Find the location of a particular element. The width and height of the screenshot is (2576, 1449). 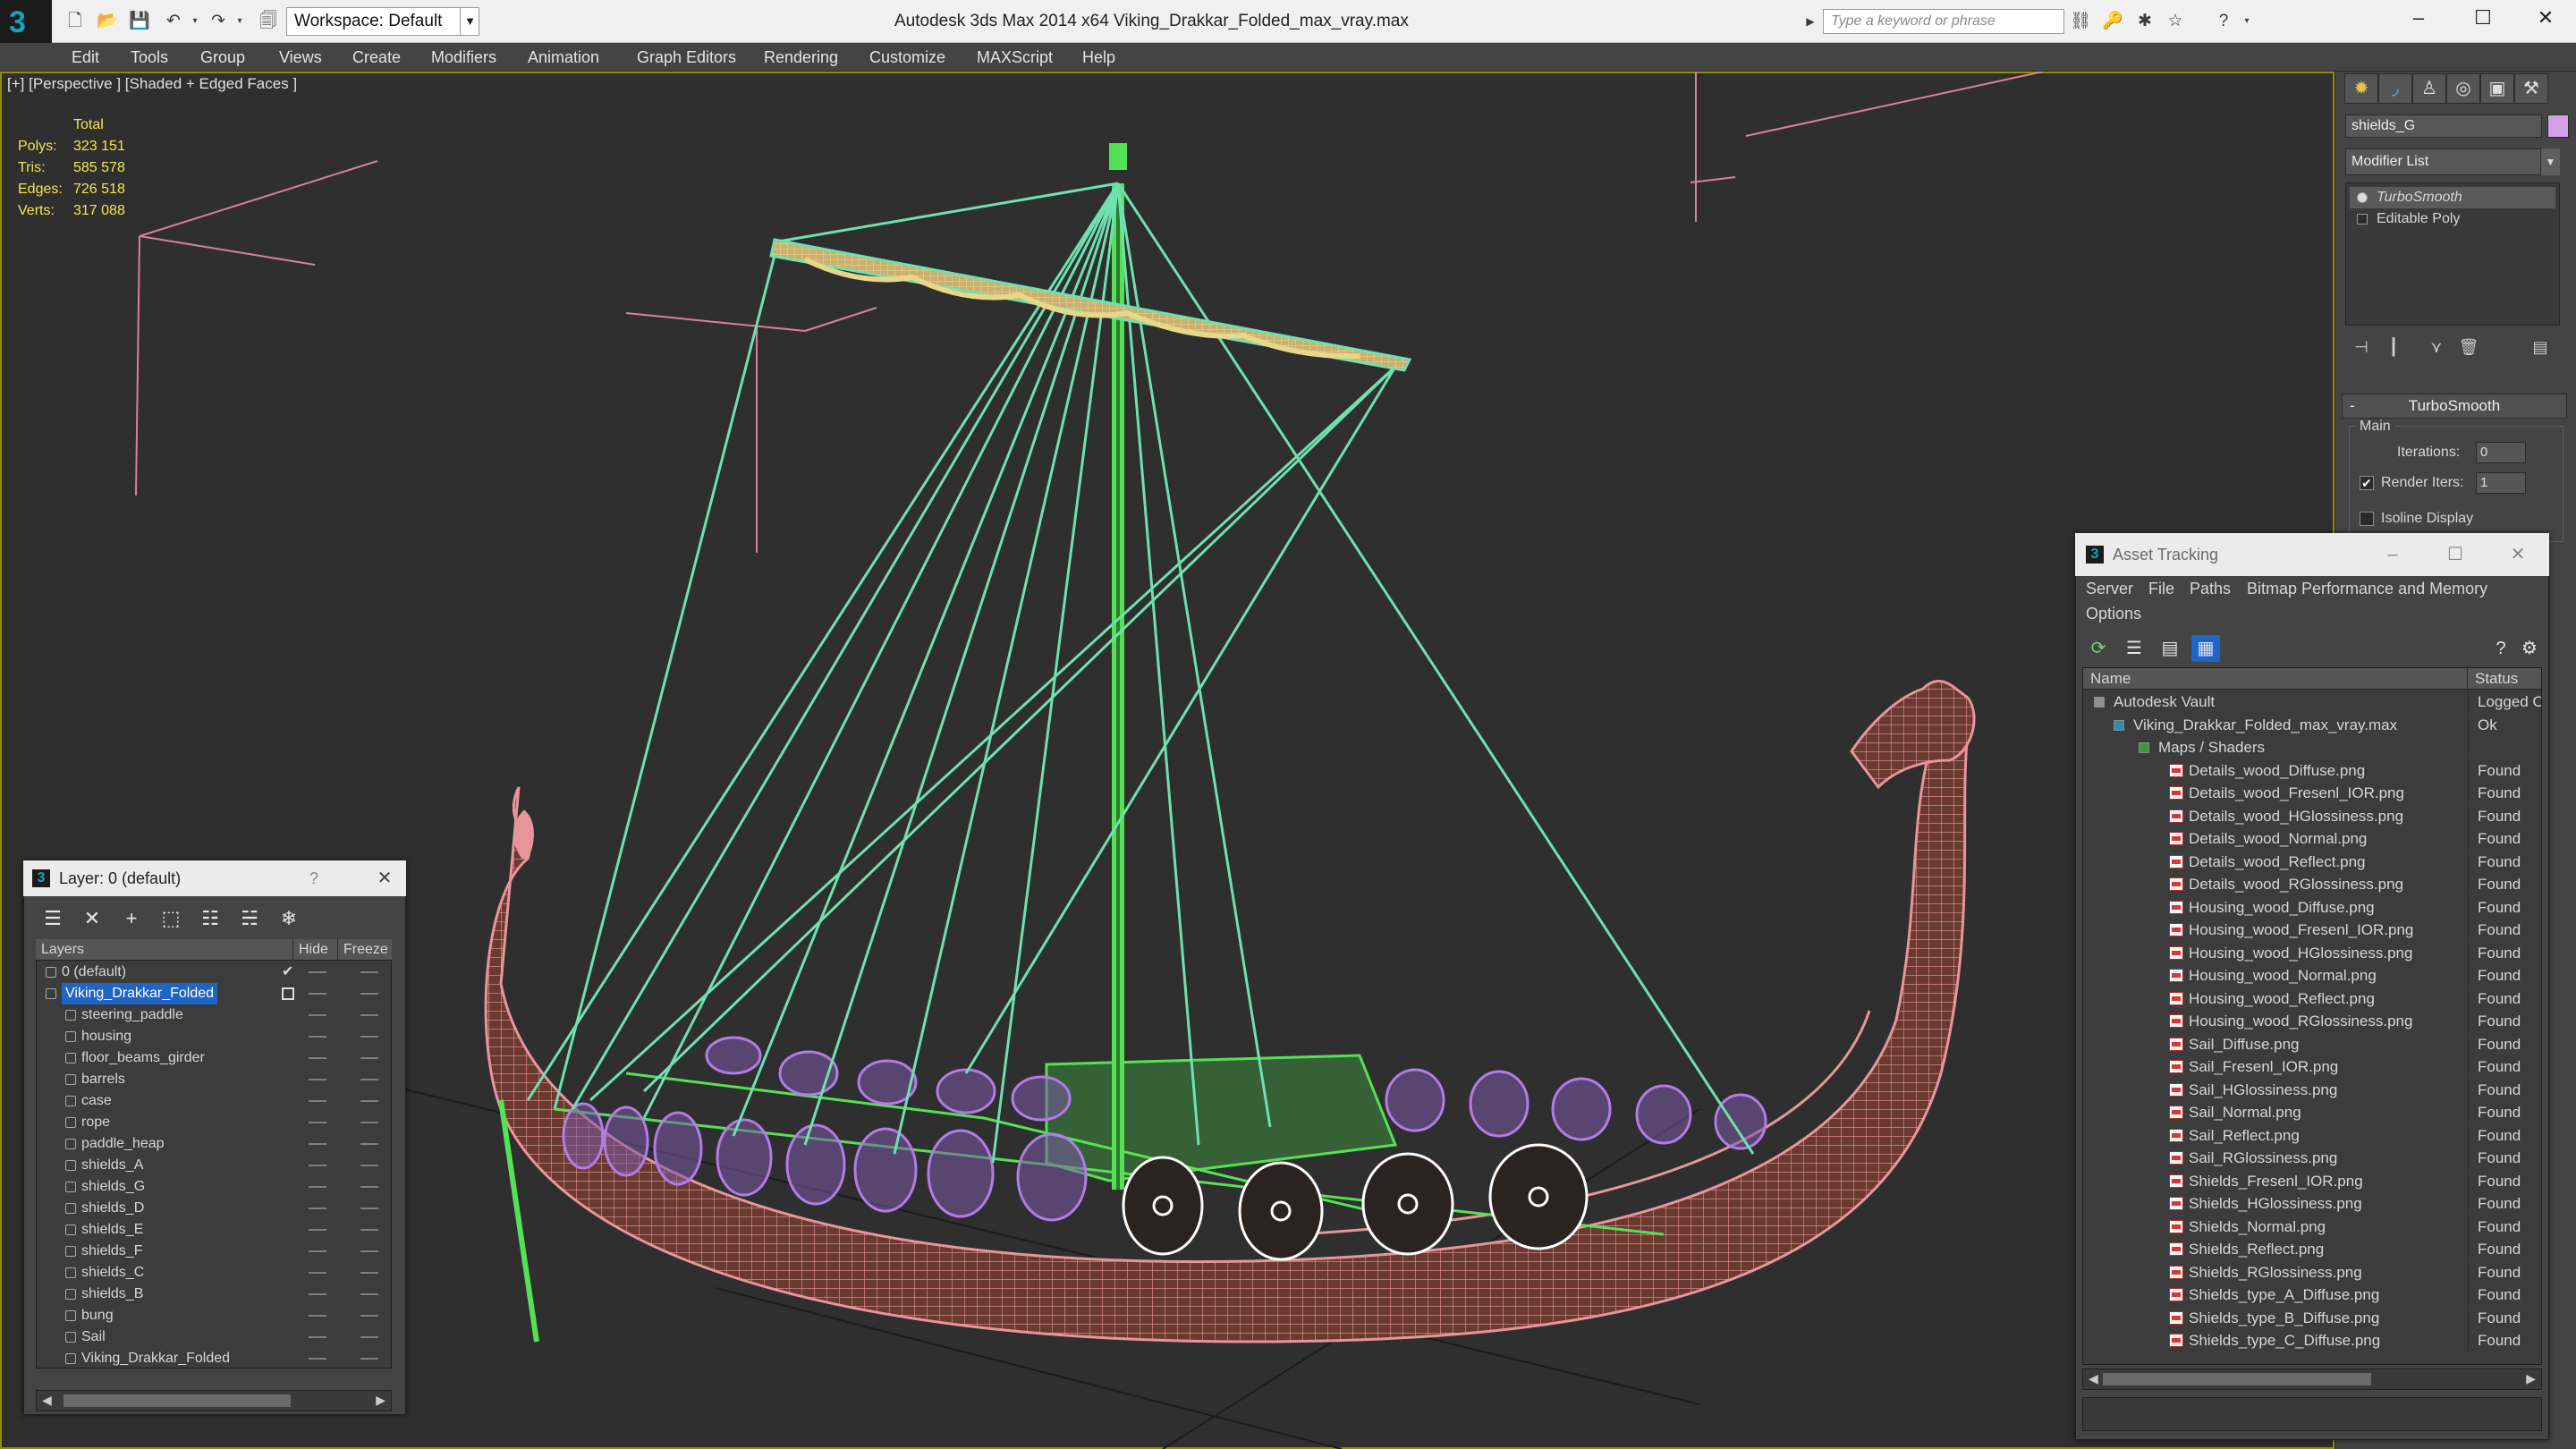

asset-row: Shields_type_C_Diffuse.png Found is located at coordinates (2312, 1340).